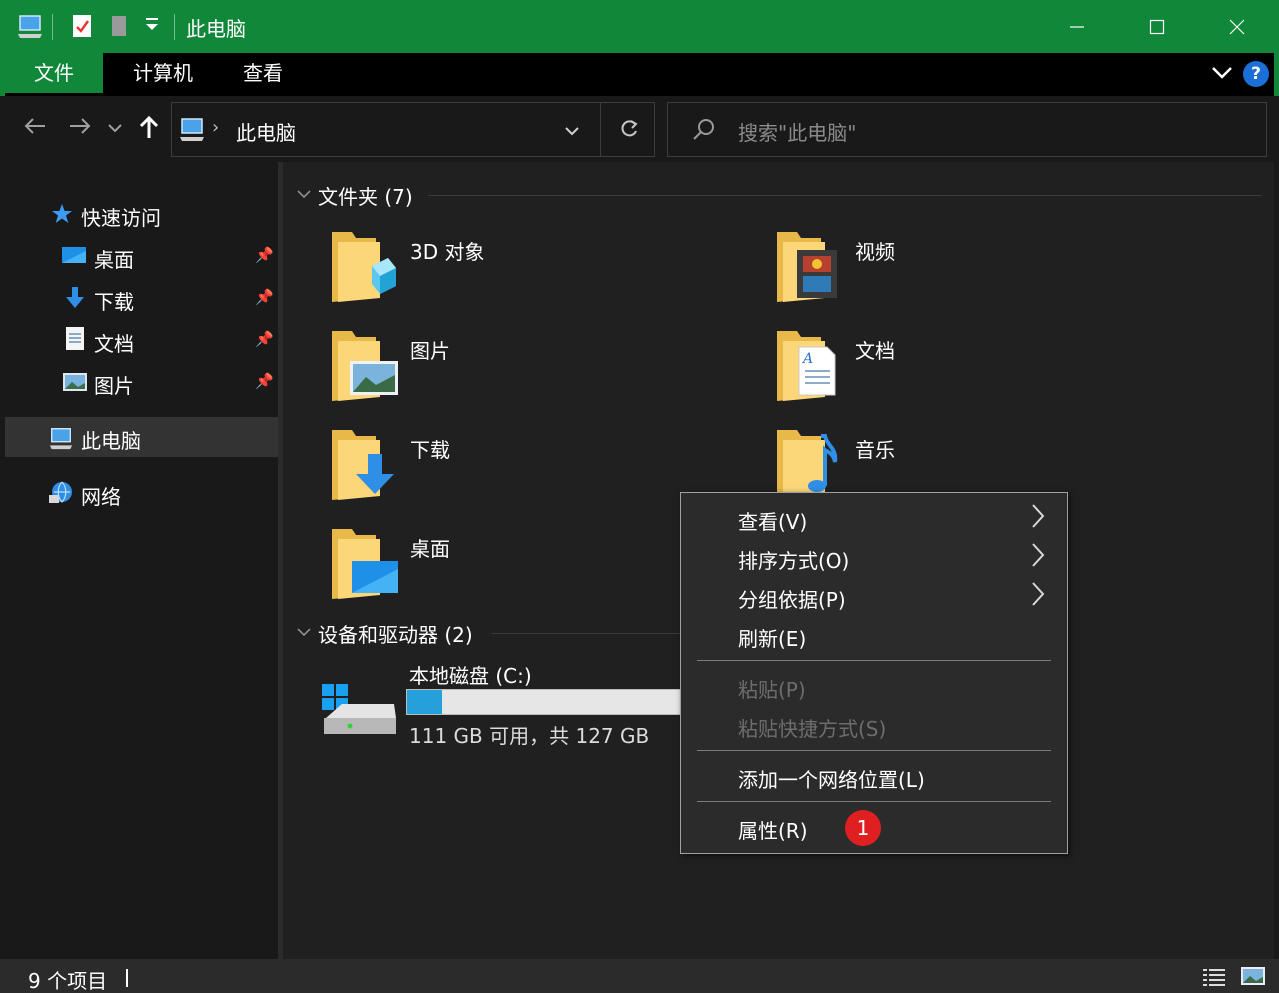  I want to click on search-icon, so click(704, 132).